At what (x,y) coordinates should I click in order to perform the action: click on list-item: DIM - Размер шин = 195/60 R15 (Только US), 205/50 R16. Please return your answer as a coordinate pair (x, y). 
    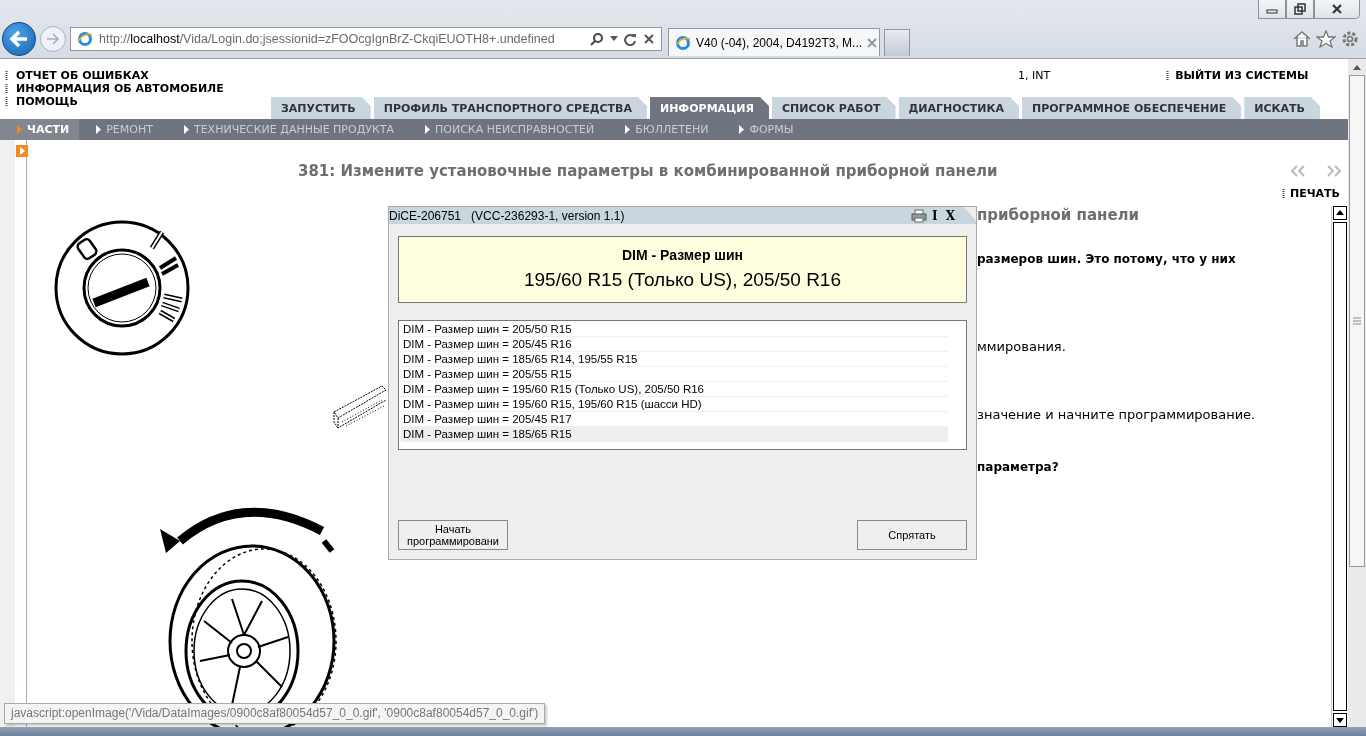
    Looking at the image, I should click on (674, 389).